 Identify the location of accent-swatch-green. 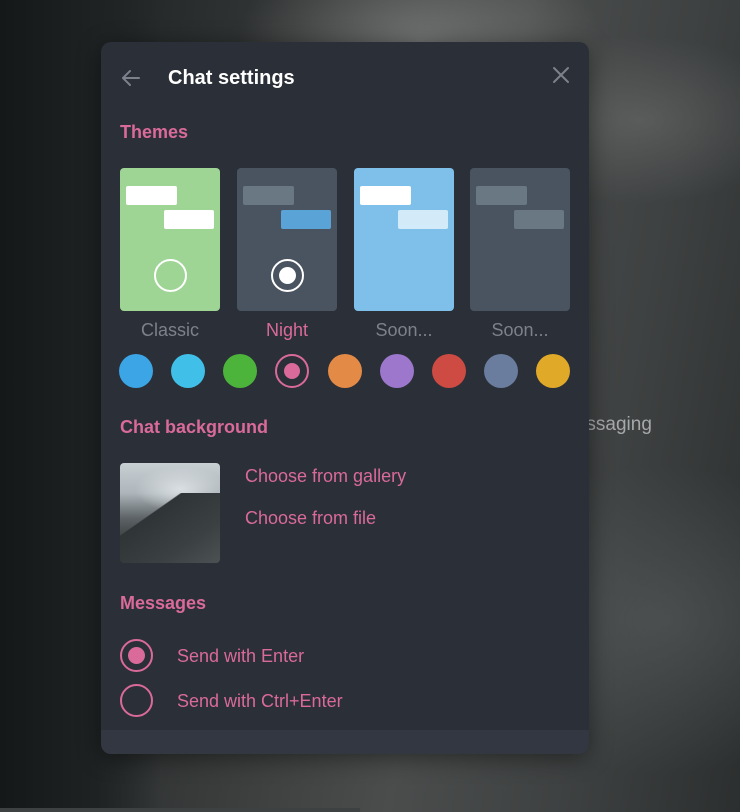
(240, 371).